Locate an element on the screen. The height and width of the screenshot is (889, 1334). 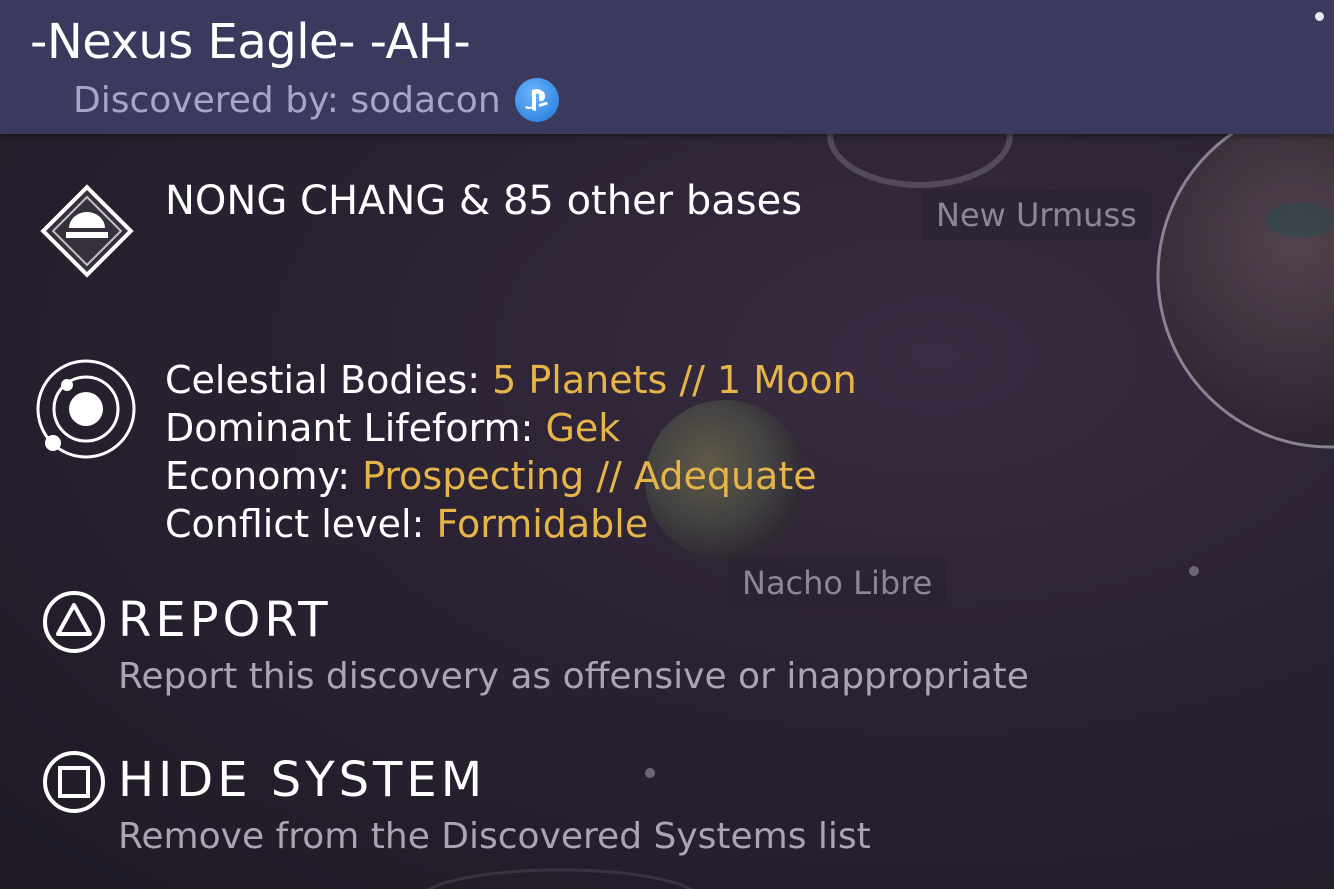
map-label-new-urmuss: New Urmuss is located at coordinates (1036, 215).